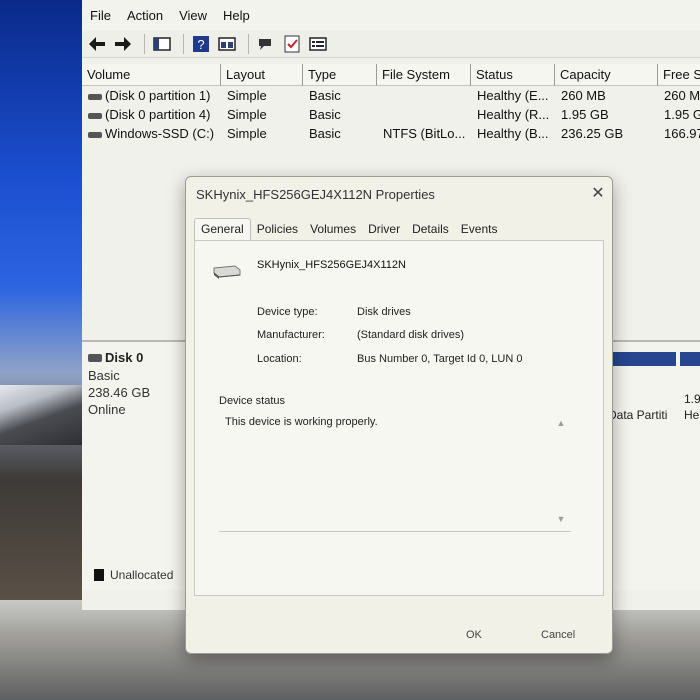 The width and height of the screenshot is (700, 700). What do you see at coordinates (193, 15) in the screenshot?
I see `menu-view: View` at bounding box center [193, 15].